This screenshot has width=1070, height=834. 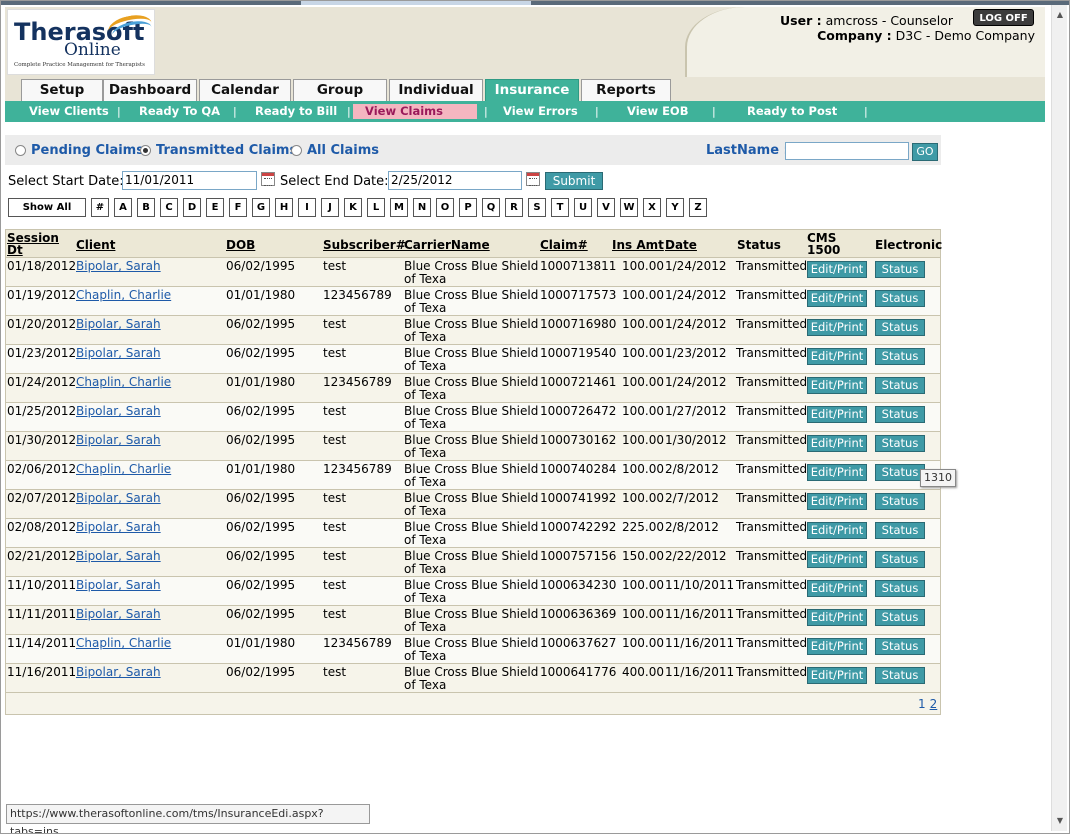 I want to click on start-date-input: 11/01/2011, so click(x=189, y=180).